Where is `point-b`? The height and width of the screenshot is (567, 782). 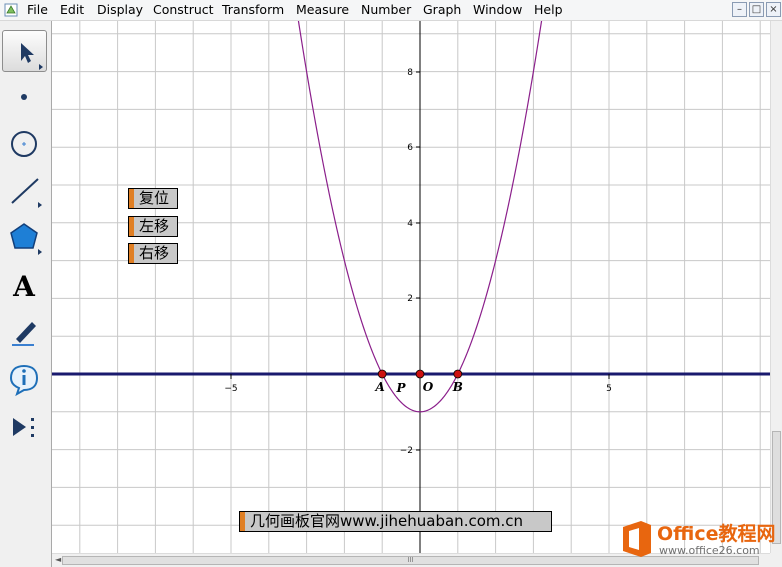 point-b is located at coordinates (458, 374).